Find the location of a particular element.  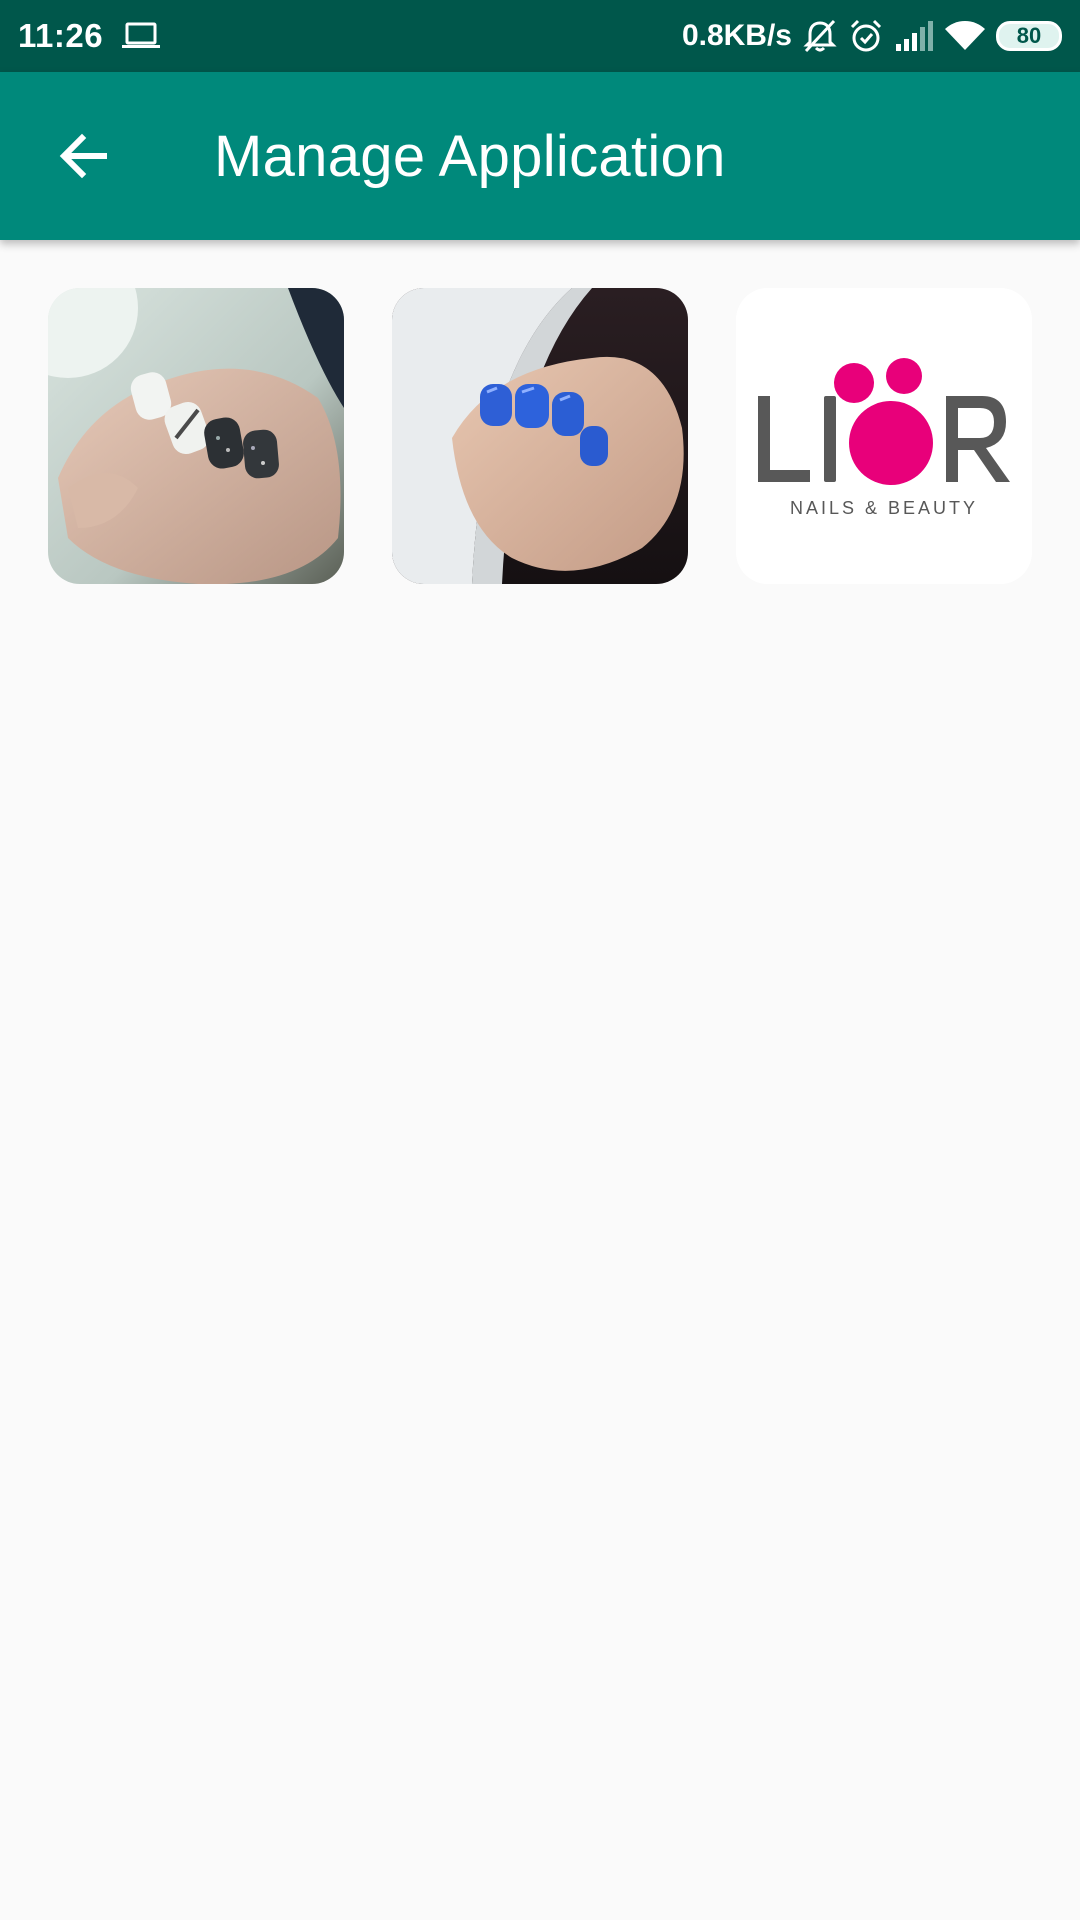

status-time: 11:26 is located at coordinates (61, 35).